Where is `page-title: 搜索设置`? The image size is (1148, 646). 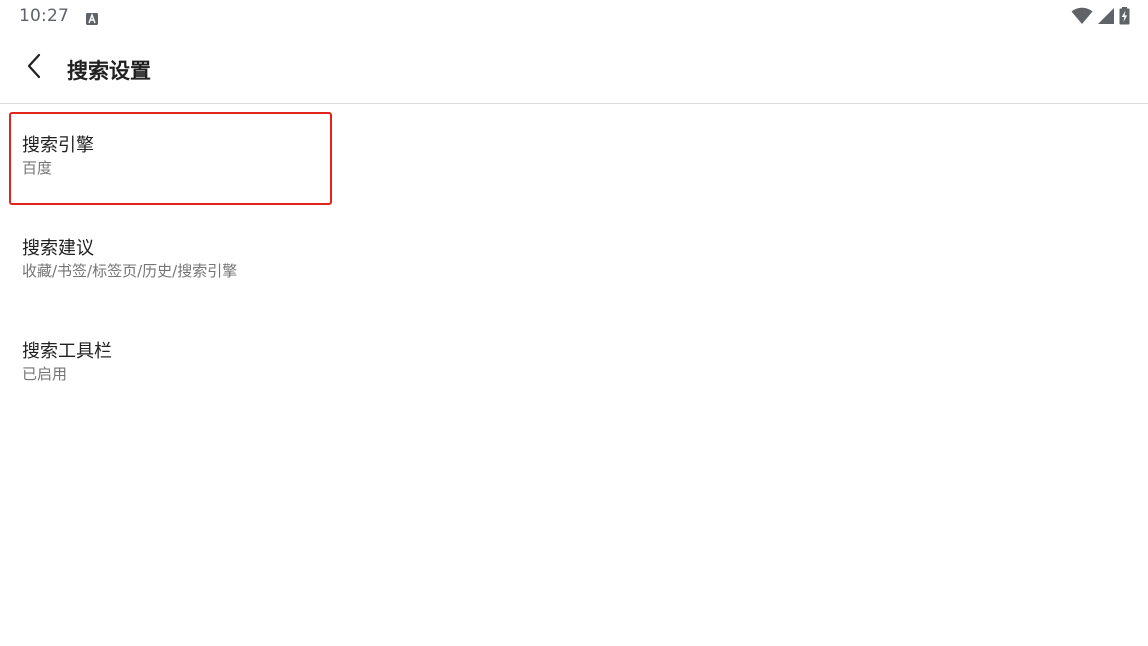 page-title: 搜索设置 is located at coordinates (109, 71).